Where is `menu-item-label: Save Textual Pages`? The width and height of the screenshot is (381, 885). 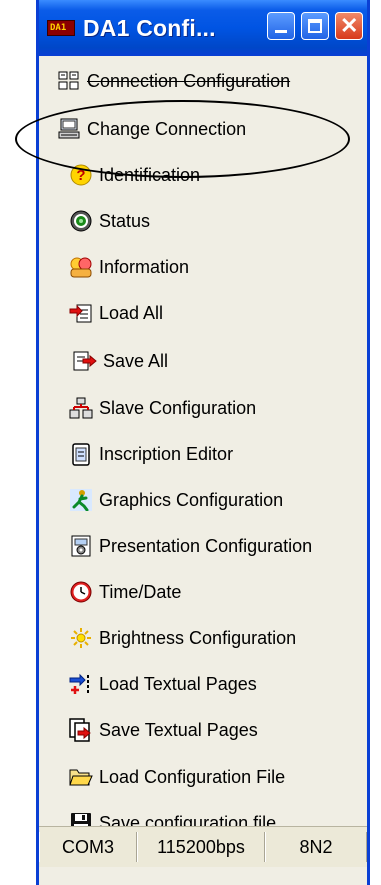
menu-item-label: Save Textual Pages is located at coordinates (178, 729).